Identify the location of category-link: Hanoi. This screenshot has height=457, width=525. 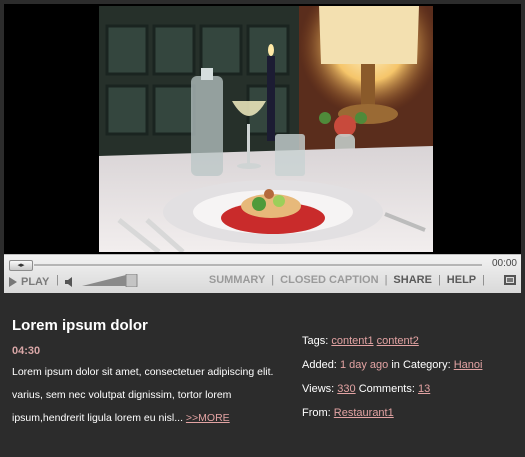
(468, 365).